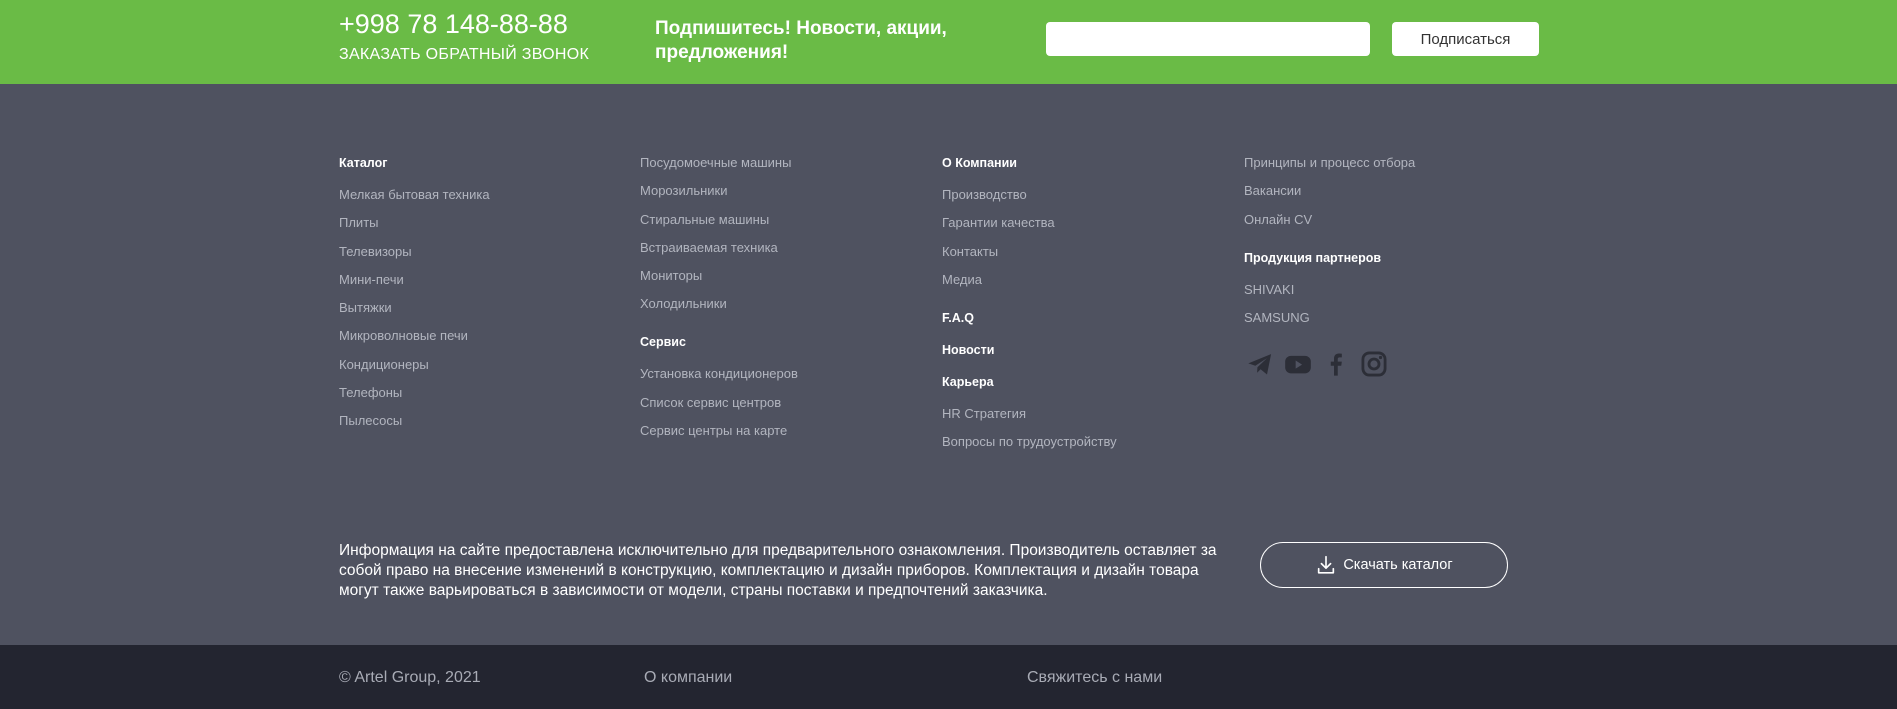 The width and height of the screenshot is (1897, 709). Describe the element at coordinates (1087, 195) in the screenshot. I see `footer-link: Производство` at that location.